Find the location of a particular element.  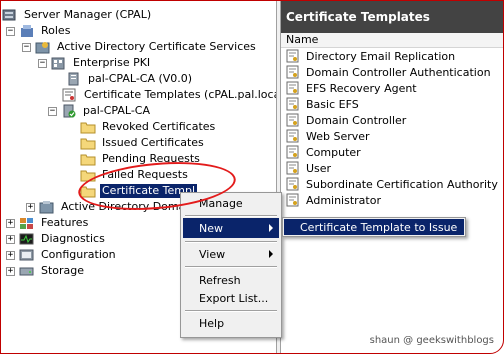

template-row: EFS Recovery Agent is located at coordinates (392, 88).